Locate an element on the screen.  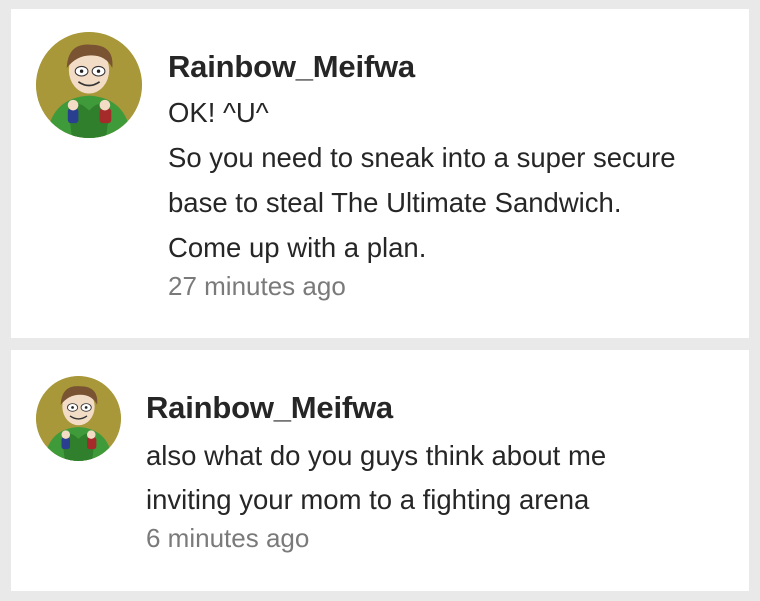
comment-timestamp: 27 minutes ago is located at coordinates (257, 286).